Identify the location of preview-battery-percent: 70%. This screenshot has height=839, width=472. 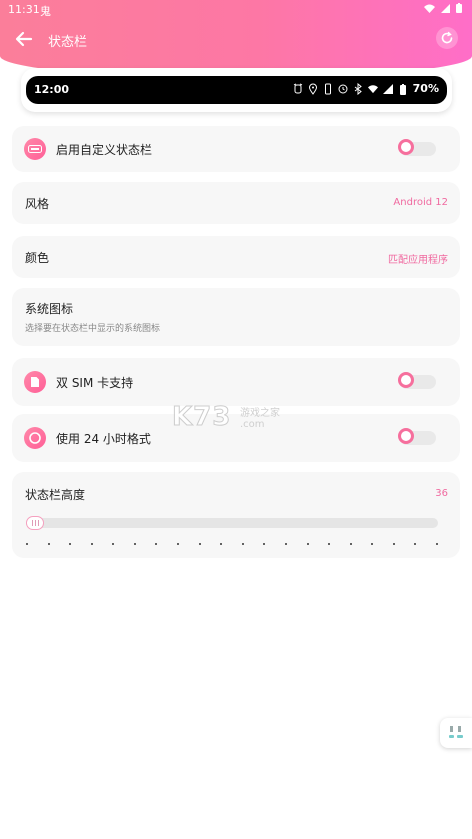
(425, 88).